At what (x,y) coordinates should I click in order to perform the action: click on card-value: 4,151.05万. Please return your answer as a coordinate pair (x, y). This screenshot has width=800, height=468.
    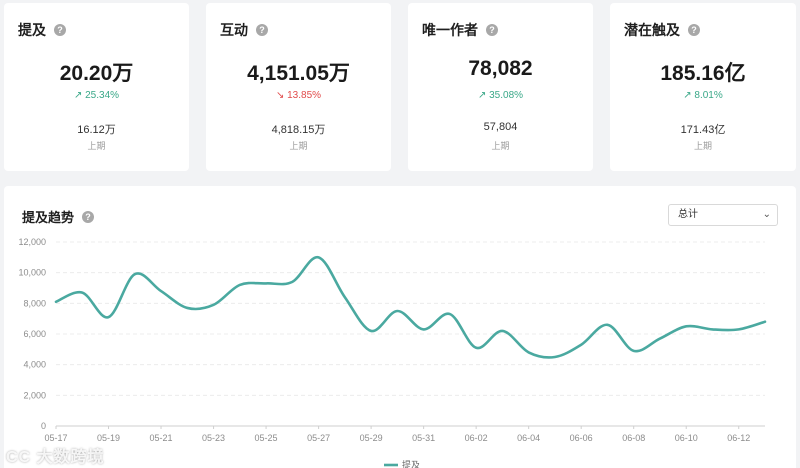
    Looking at the image, I should click on (298, 73).